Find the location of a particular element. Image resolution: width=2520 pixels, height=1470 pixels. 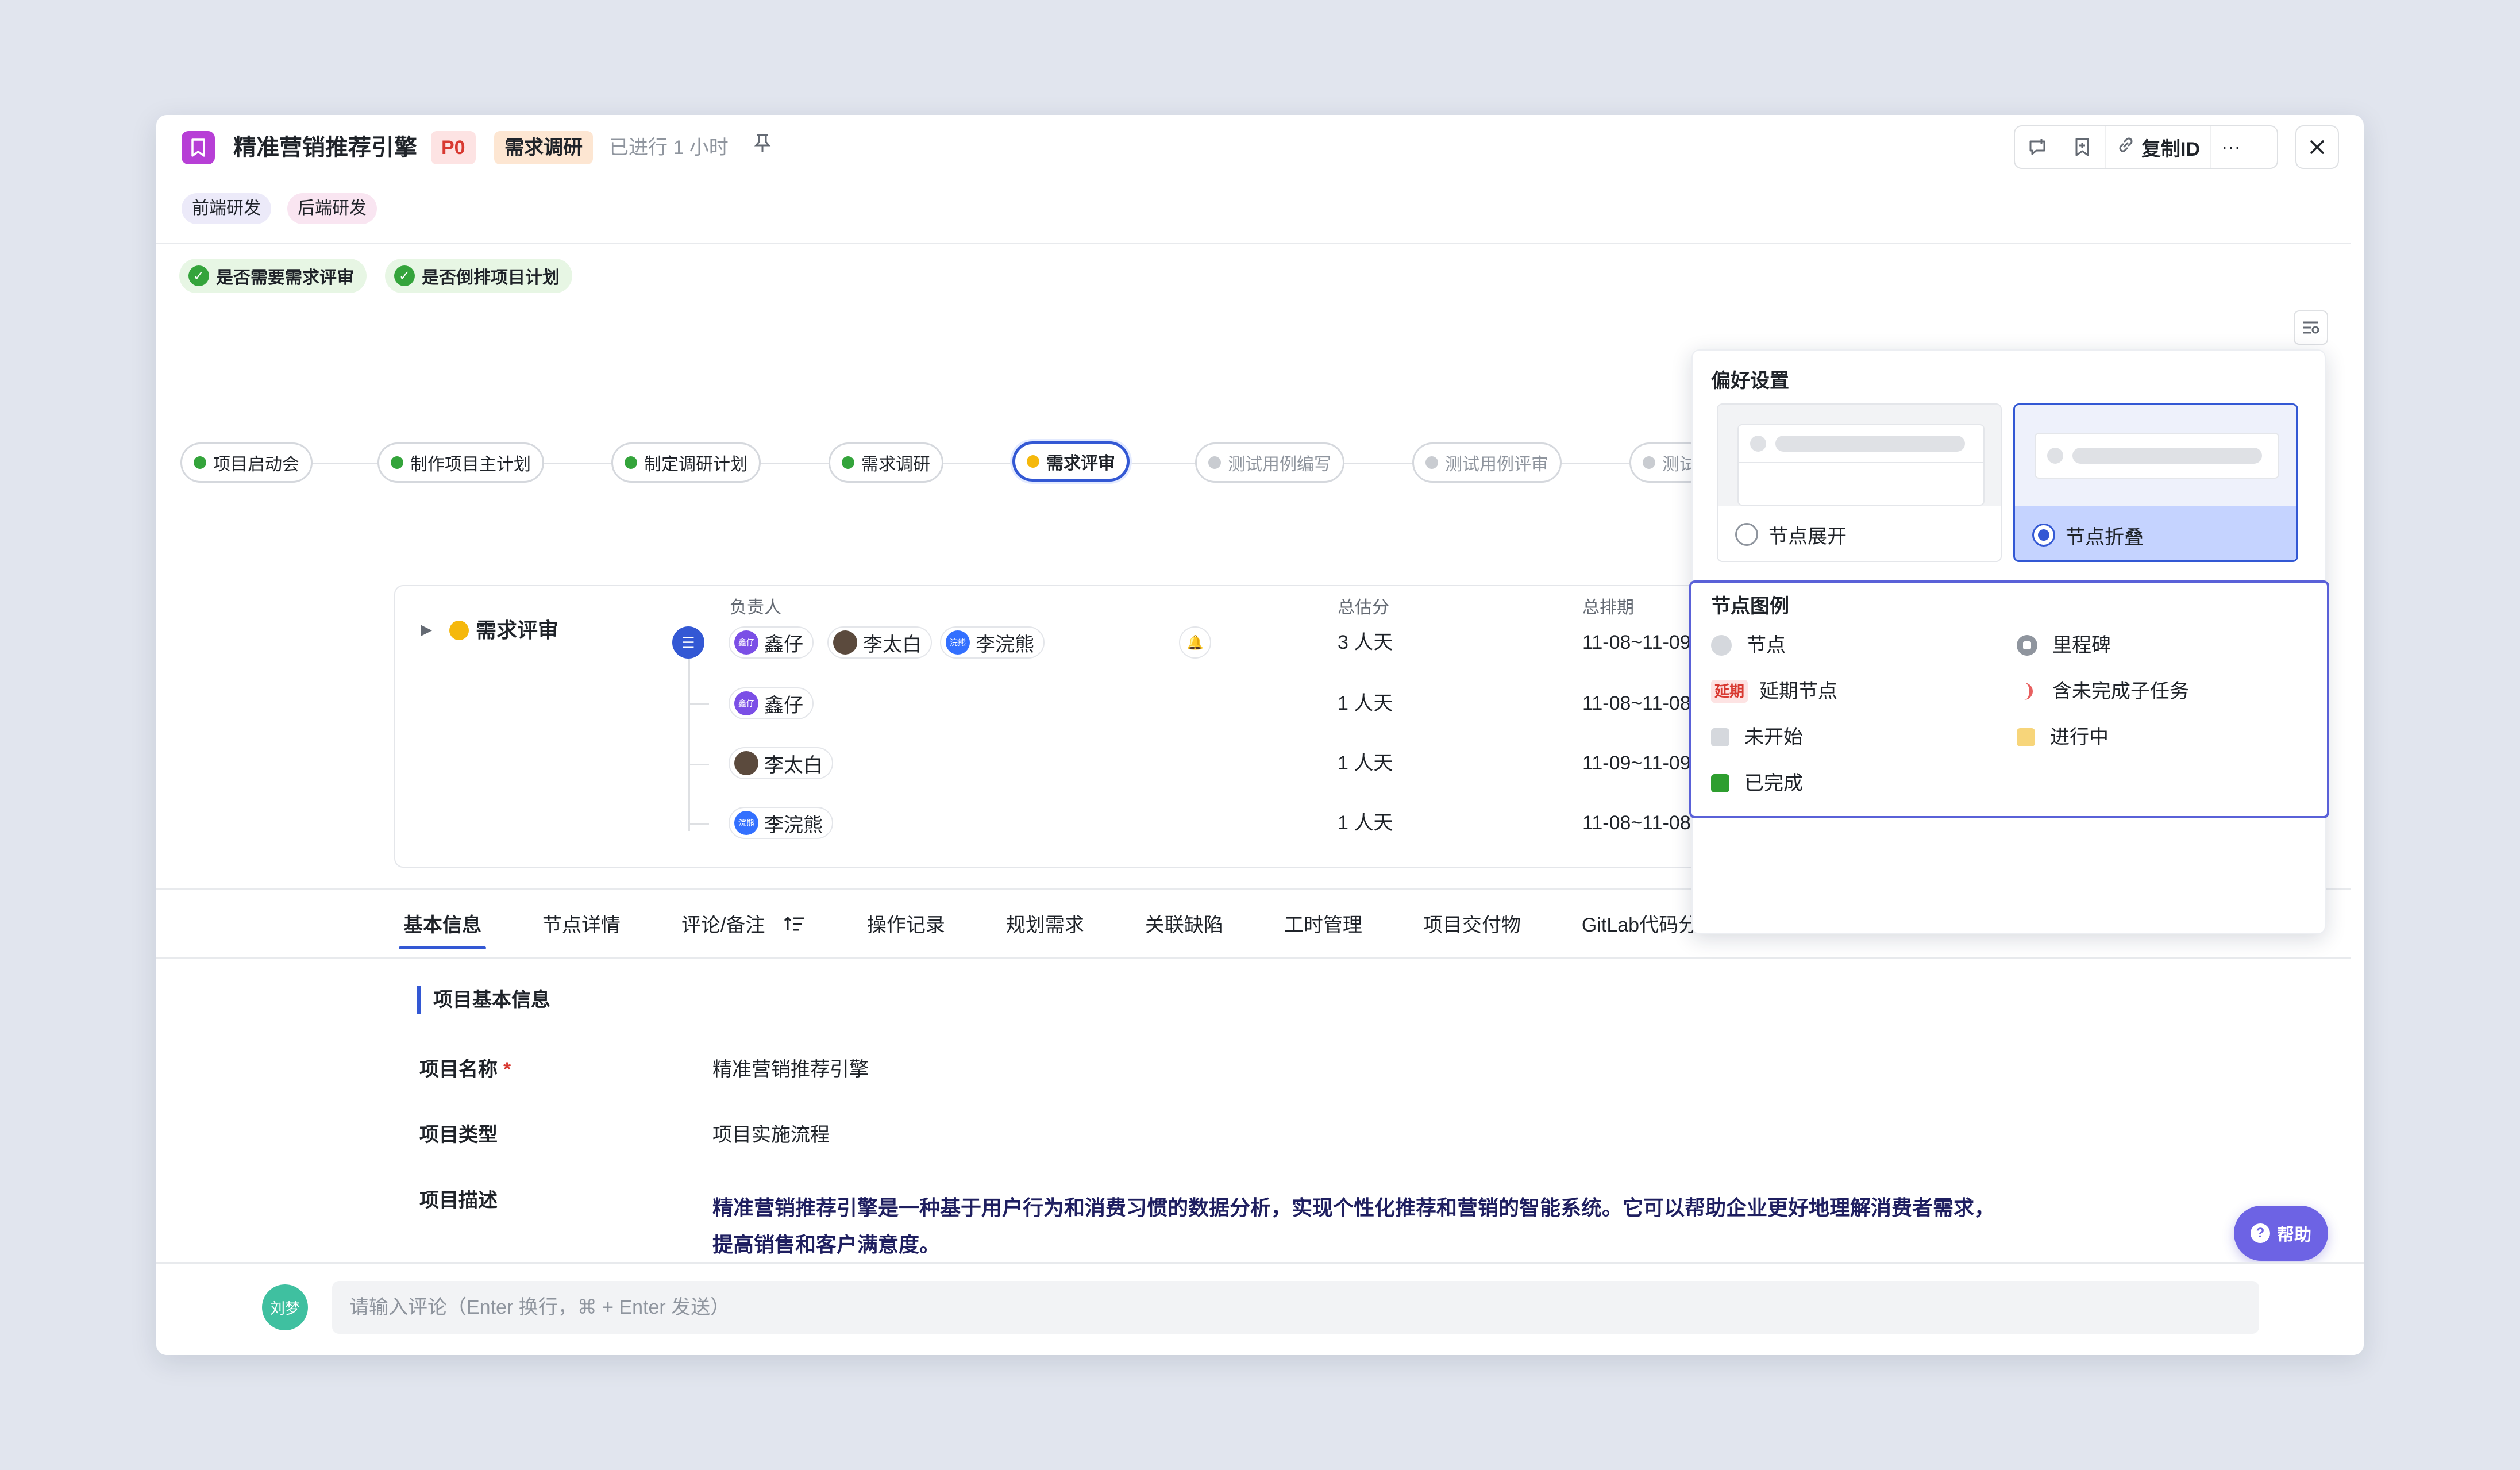

legend-item-unfinished-subtask: 含未完成子任务 is located at coordinates (2103, 691).